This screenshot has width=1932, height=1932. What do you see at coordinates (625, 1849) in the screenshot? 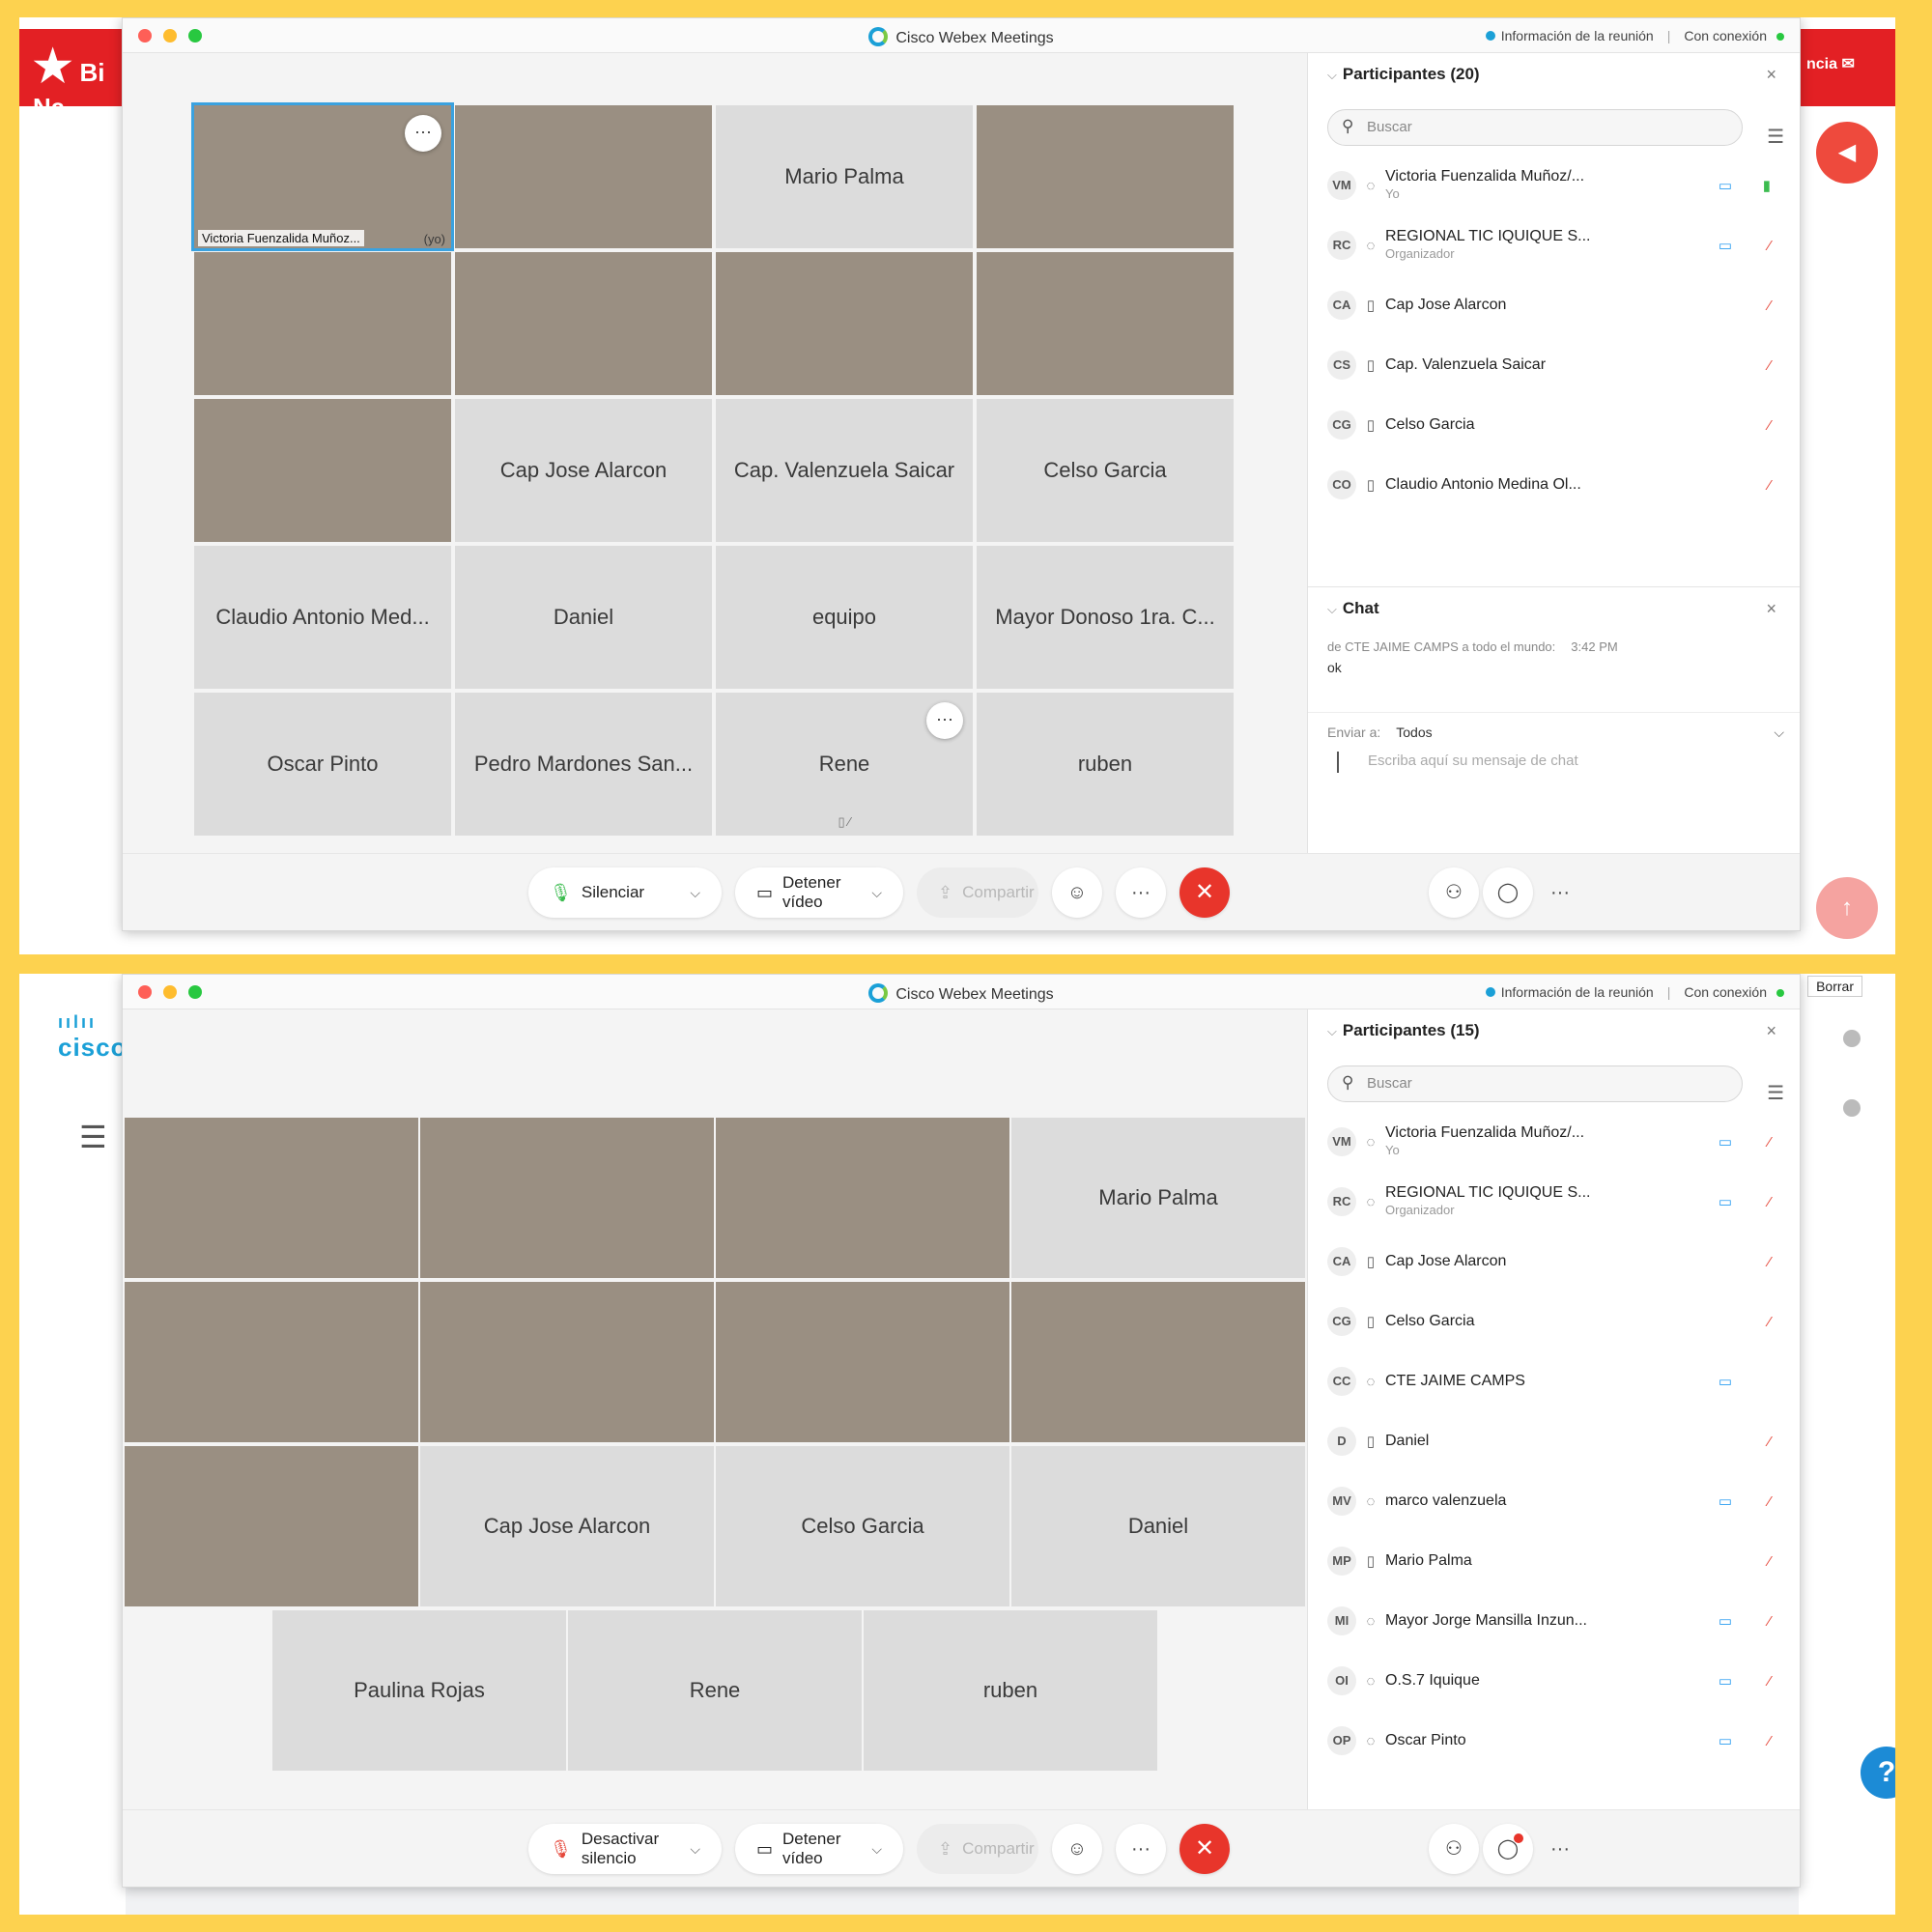
I see `unmute-button: 🎙︎ Desactivar silencio ⌵` at bounding box center [625, 1849].